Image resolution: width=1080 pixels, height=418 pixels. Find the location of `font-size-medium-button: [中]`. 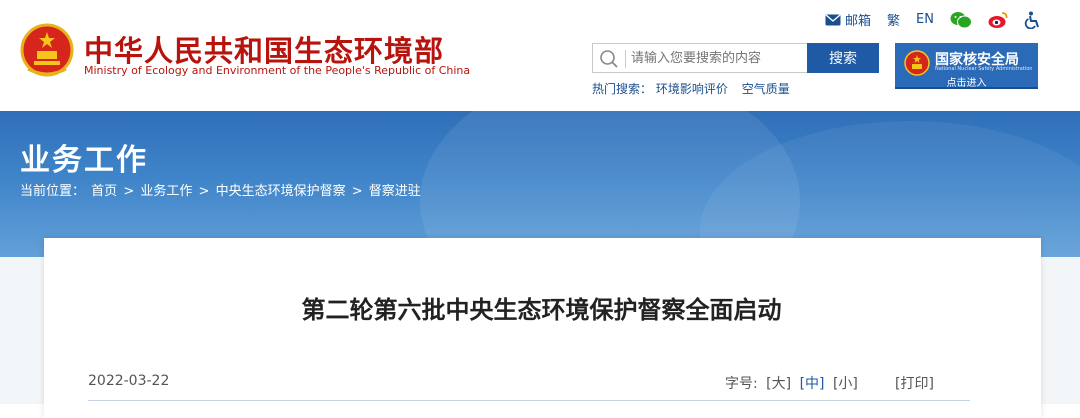

font-size-medium-button: [中] is located at coordinates (812, 384).